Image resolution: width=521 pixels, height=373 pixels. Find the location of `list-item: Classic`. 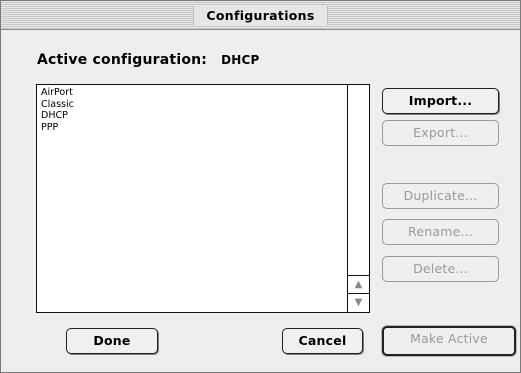

list-item: Classic is located at coordinates (57, 105).